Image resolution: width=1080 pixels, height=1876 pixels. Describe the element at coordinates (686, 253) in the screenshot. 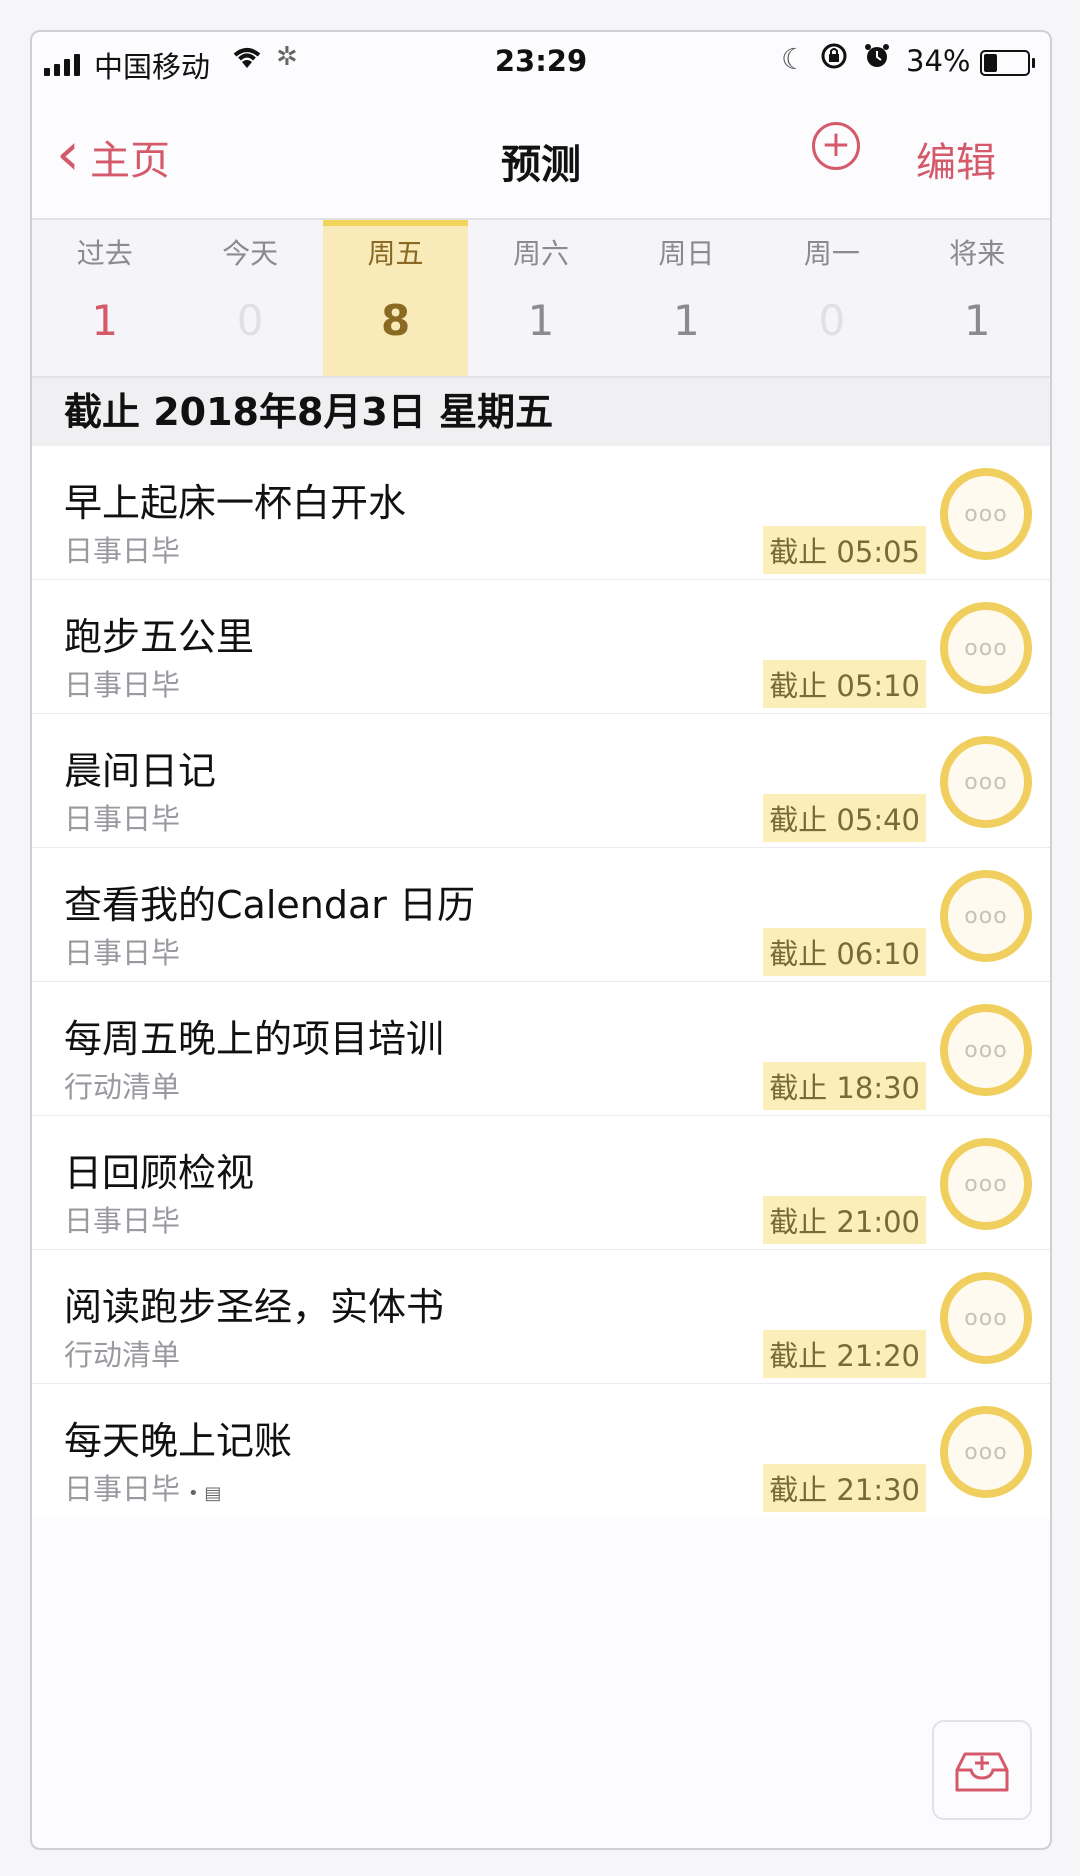

I see `day-label: 周日` at that location.